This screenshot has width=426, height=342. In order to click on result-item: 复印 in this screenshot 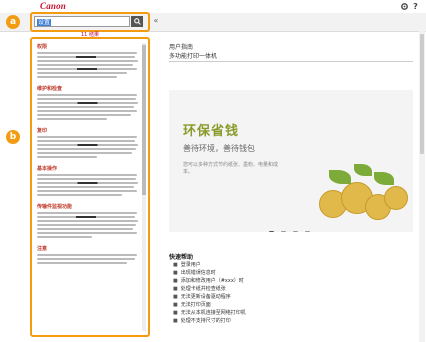, I will do `click(88, 142)`.